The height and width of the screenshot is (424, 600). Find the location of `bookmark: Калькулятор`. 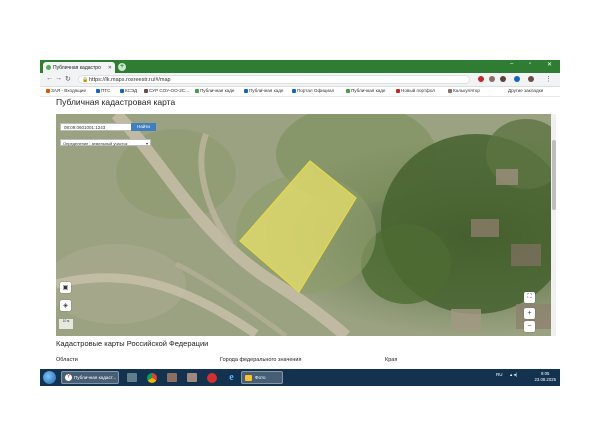

bookmark: Калькулятор is located at coordinates (464, 90).